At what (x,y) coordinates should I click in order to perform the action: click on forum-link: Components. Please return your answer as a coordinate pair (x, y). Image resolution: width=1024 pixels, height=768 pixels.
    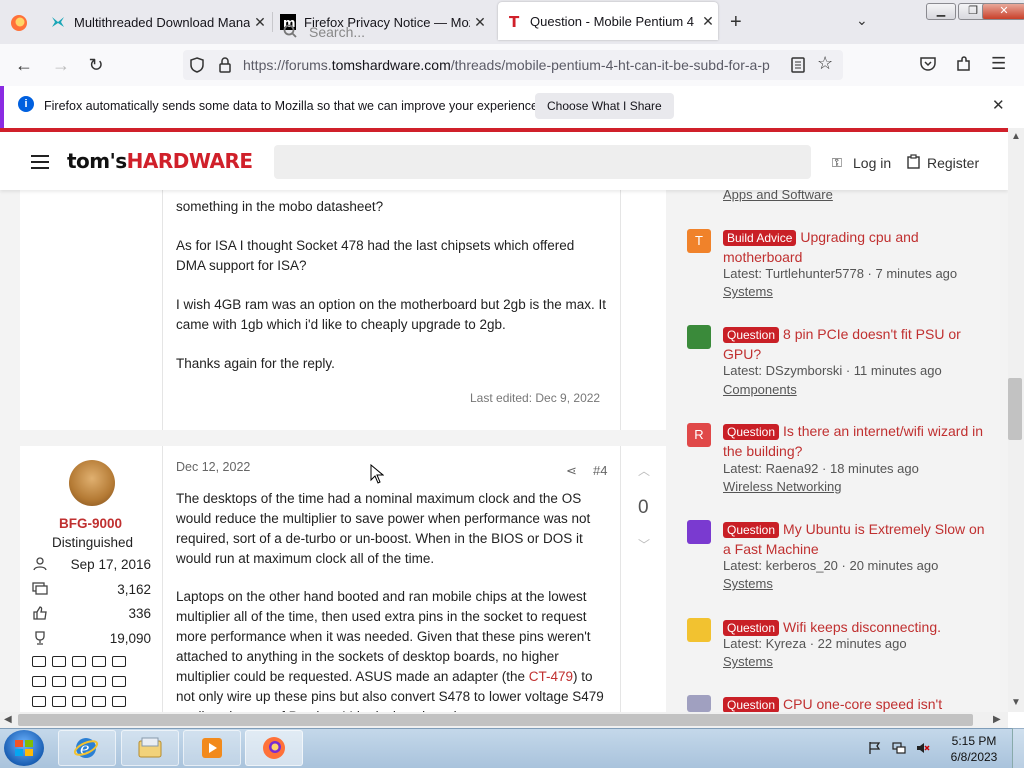
    Looking at the image, I should click on (760, 389).